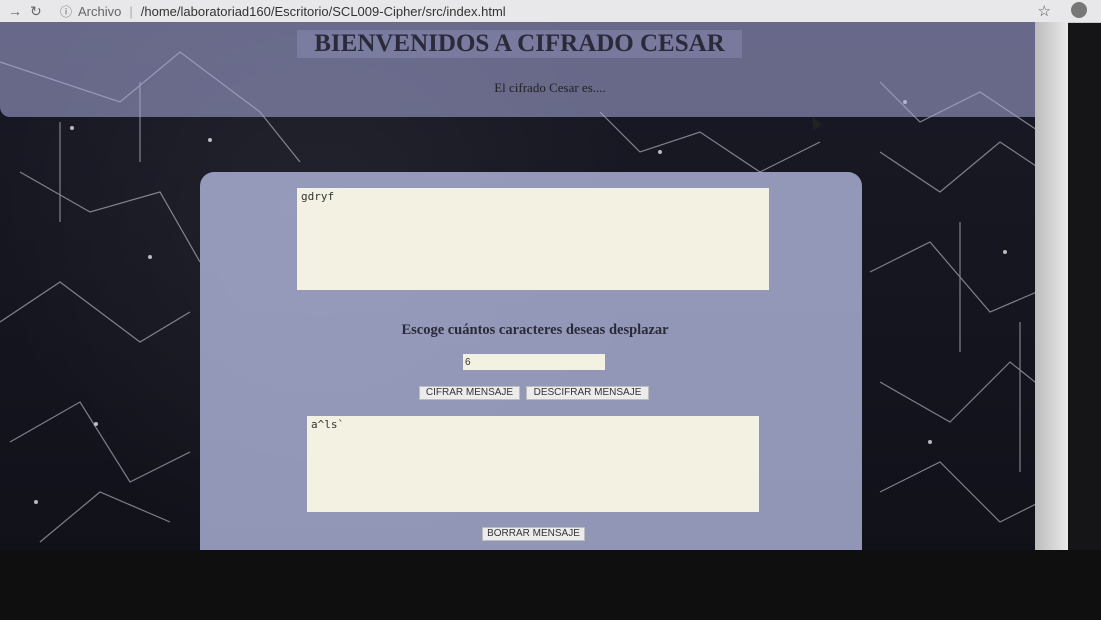  Describe the element at coordinates (1051, 286) in the screenshot. I see `scrollbar` at that location.